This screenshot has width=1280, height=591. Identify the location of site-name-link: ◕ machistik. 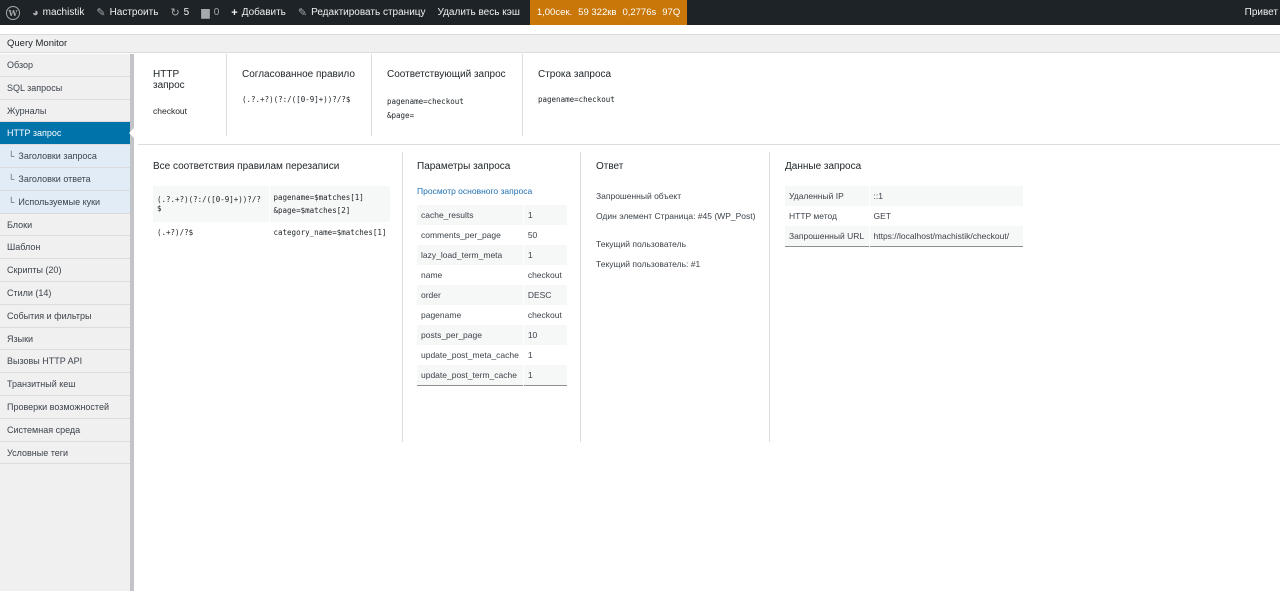
(58, 12).